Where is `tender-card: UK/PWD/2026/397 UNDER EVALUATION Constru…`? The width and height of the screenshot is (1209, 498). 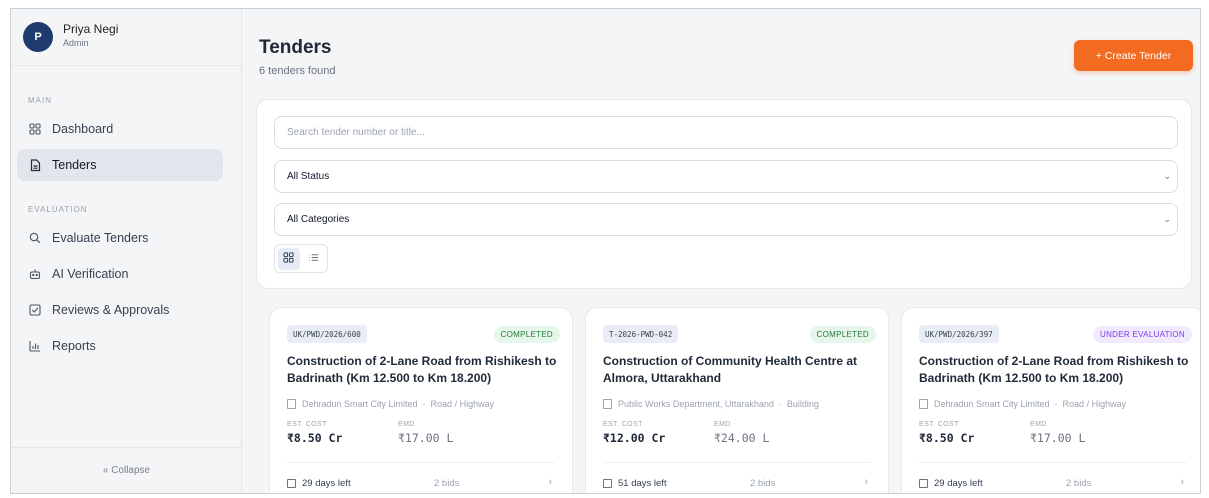 tender-card: UK/PWD/2026/397 UNDER EVALUATION Constru… is located at coordinates (1050, 400).